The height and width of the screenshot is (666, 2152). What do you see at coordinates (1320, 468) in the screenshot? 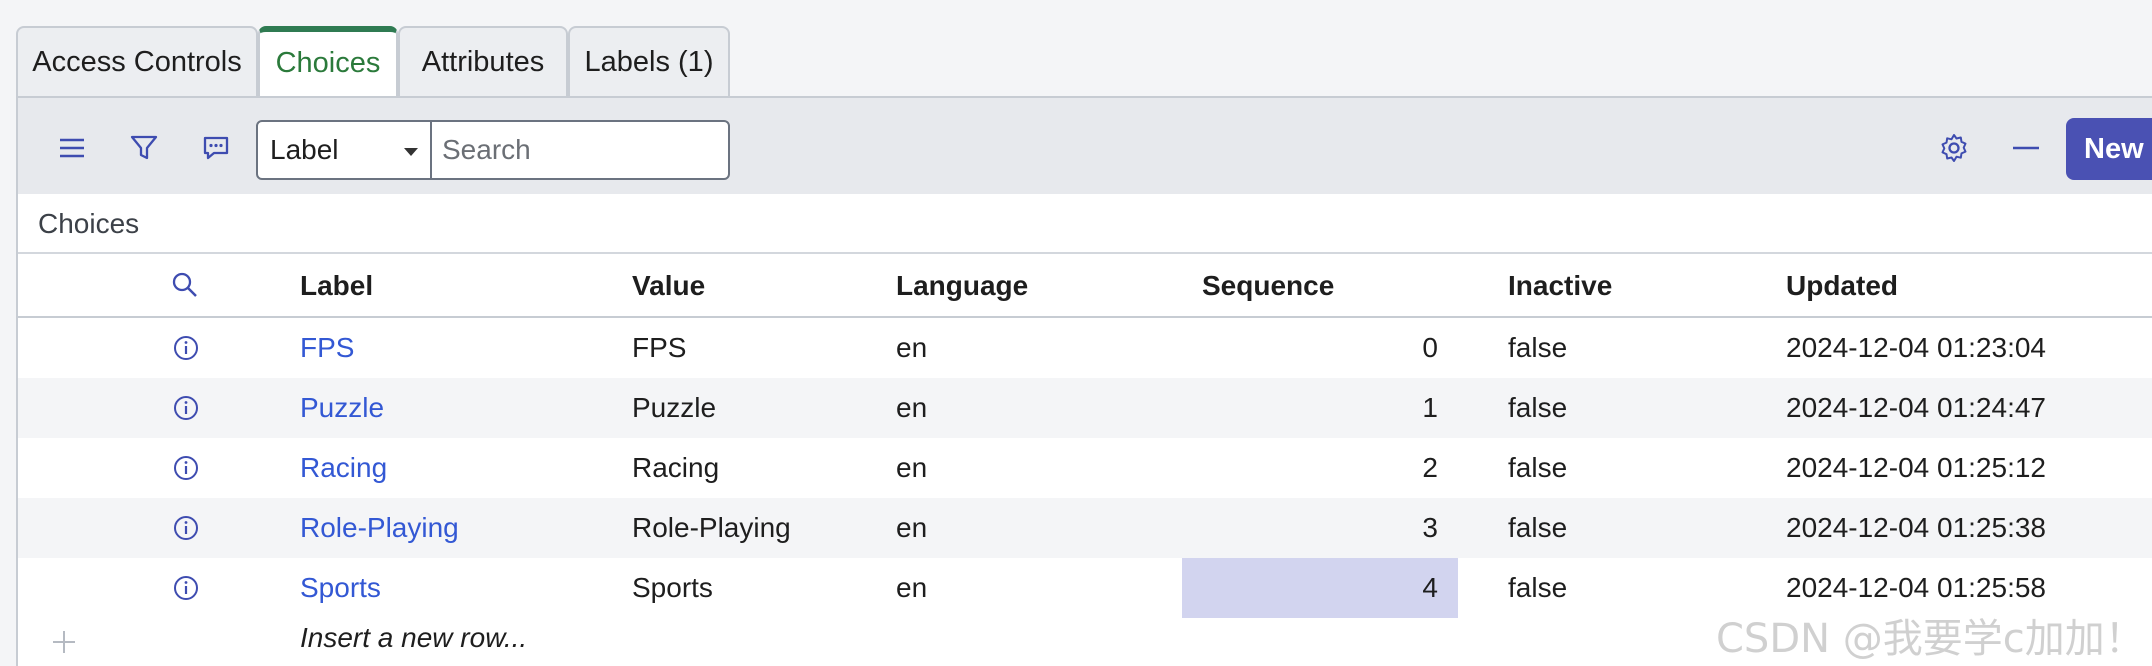
I see `row-sequence: 2` at bounding box center [1320, 468].